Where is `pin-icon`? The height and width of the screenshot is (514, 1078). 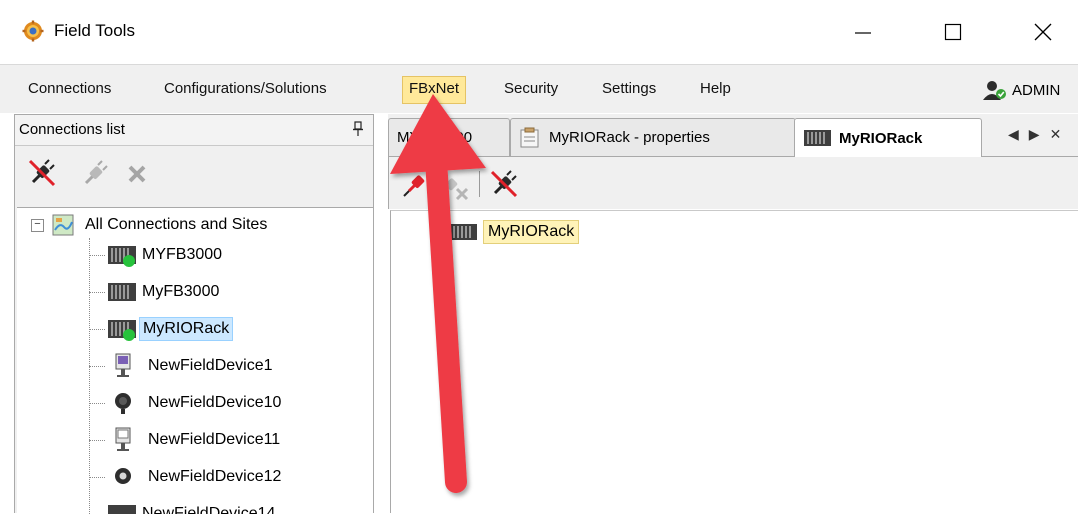
pin-icon is located at coordinates (358, 129).